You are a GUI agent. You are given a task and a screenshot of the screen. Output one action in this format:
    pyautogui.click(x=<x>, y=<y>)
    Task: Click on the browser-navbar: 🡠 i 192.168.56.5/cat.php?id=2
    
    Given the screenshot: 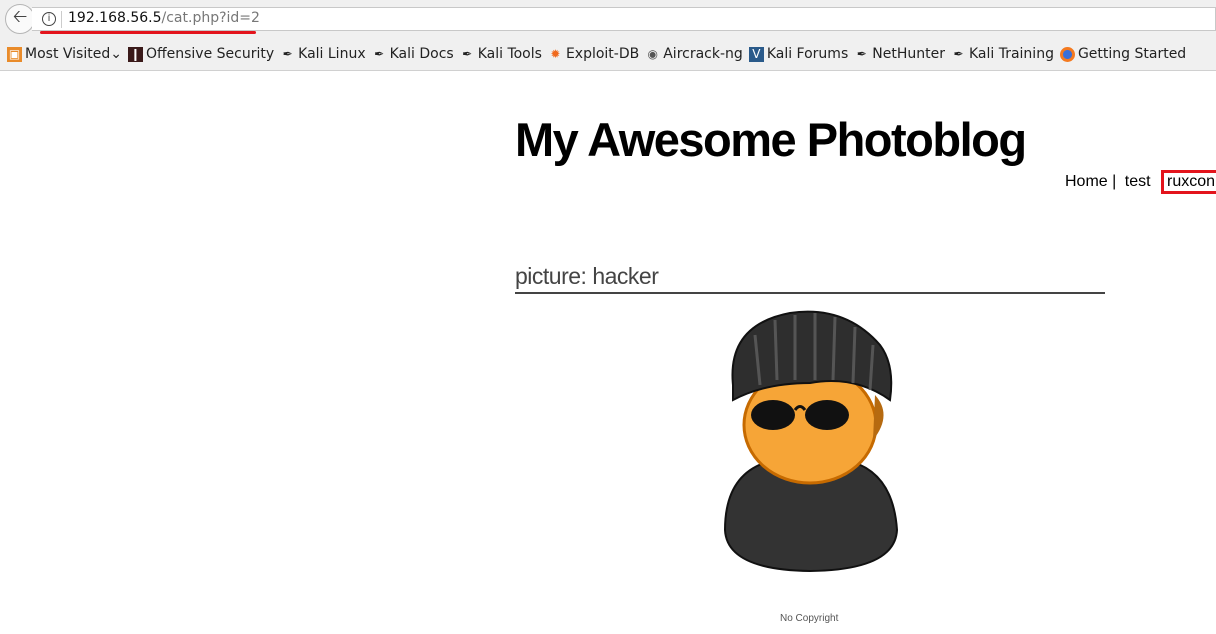 What is the action you would take?
    pyautogui.click(x=608, y=19)
    